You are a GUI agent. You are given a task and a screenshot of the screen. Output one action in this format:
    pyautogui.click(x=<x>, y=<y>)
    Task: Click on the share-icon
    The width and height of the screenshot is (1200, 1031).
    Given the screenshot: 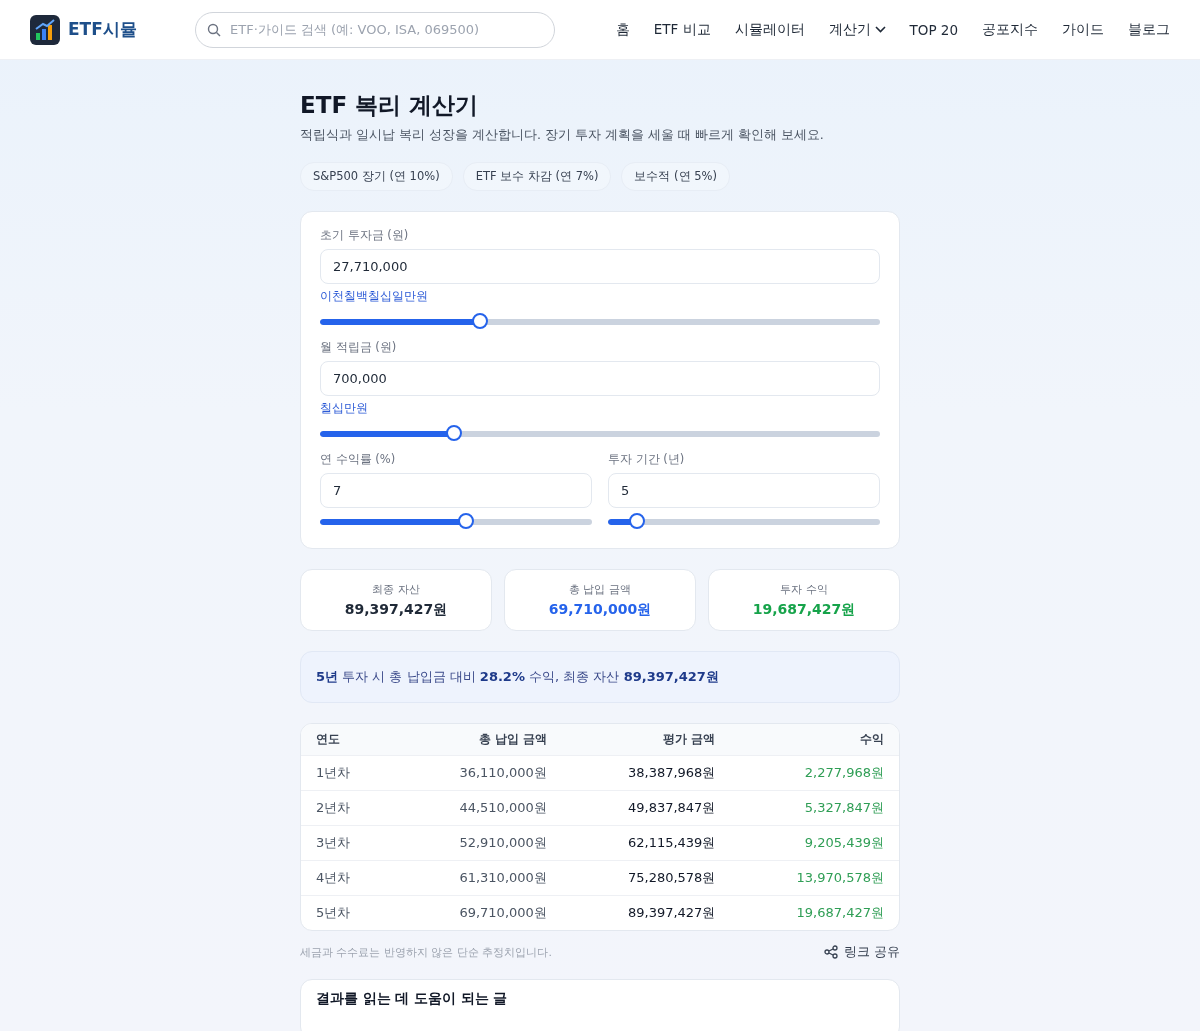 What is the action you would take?
    pyautogui.click(x=830, y=952)
    